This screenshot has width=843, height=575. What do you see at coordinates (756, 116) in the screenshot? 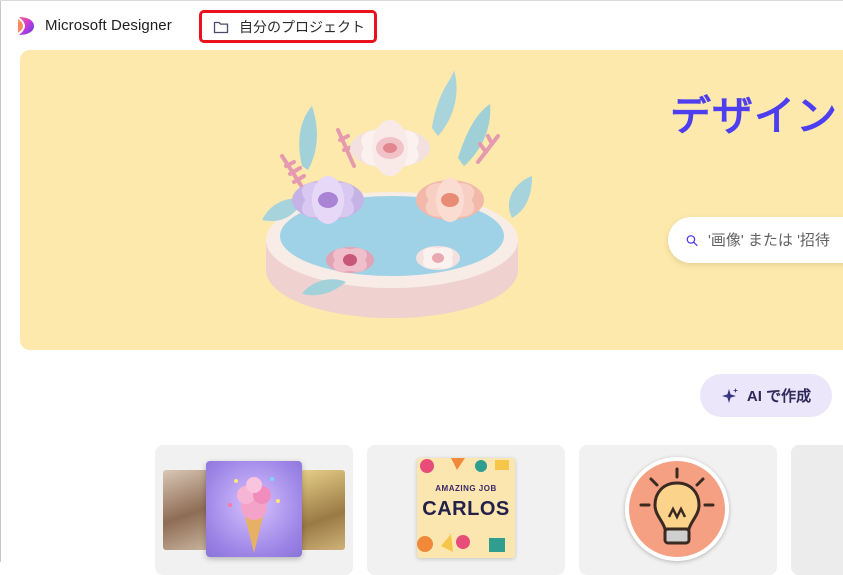
I see `hero-title: デザインし` at bounding box center [756, 116].